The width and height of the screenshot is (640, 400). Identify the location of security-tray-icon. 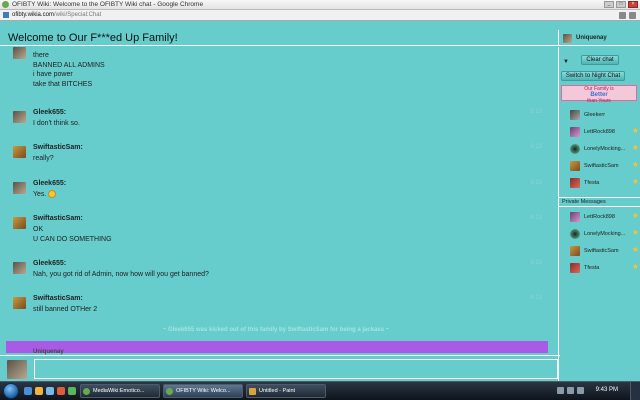
(580, 390).